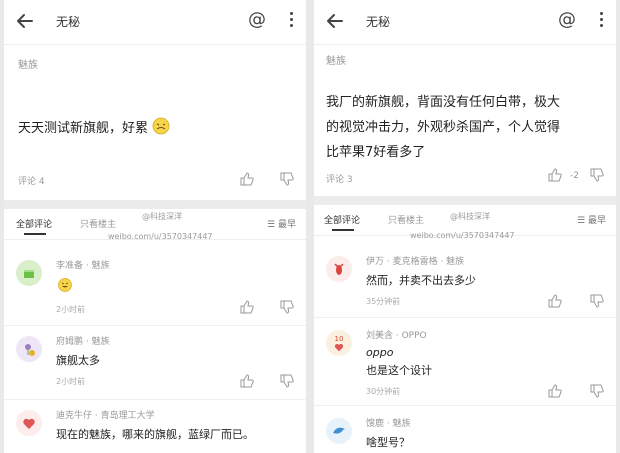 The width and height of the screenshot is (620, 453). I want to click on post-text: 天天测试新旗舰，好累, so click(94, 128).